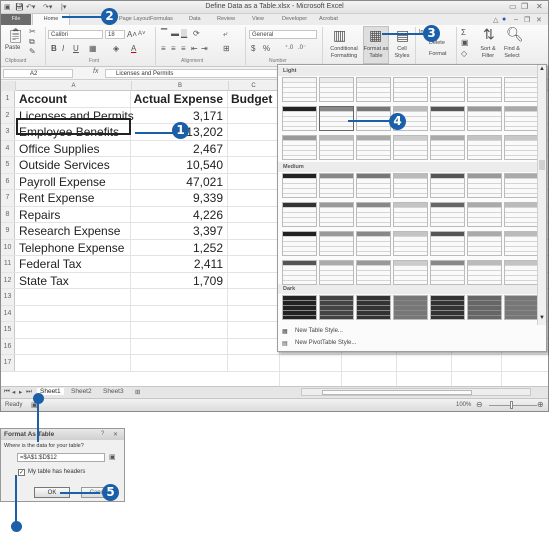  I want to click on cell-a16, so click(73, 346).